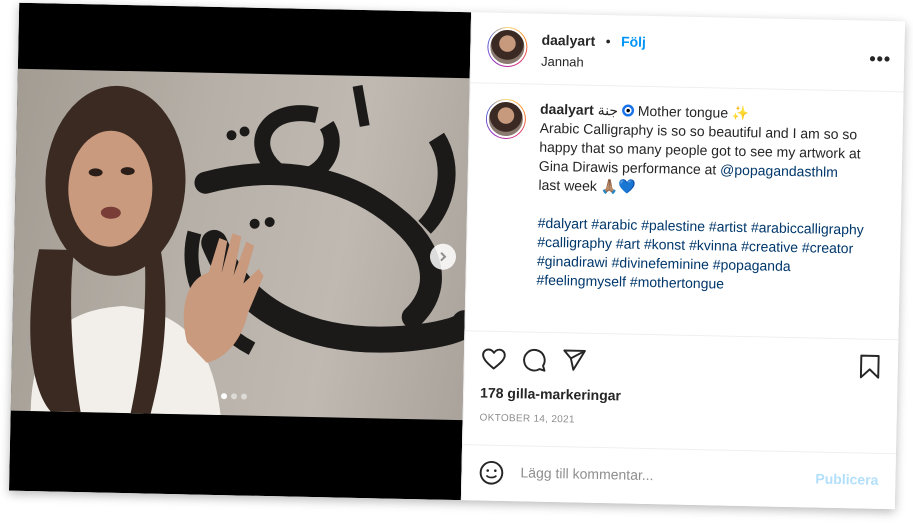 The width and height of the screenshot is (913, 523). I want to click on hashtag-link: #artist, so click(728, 226).